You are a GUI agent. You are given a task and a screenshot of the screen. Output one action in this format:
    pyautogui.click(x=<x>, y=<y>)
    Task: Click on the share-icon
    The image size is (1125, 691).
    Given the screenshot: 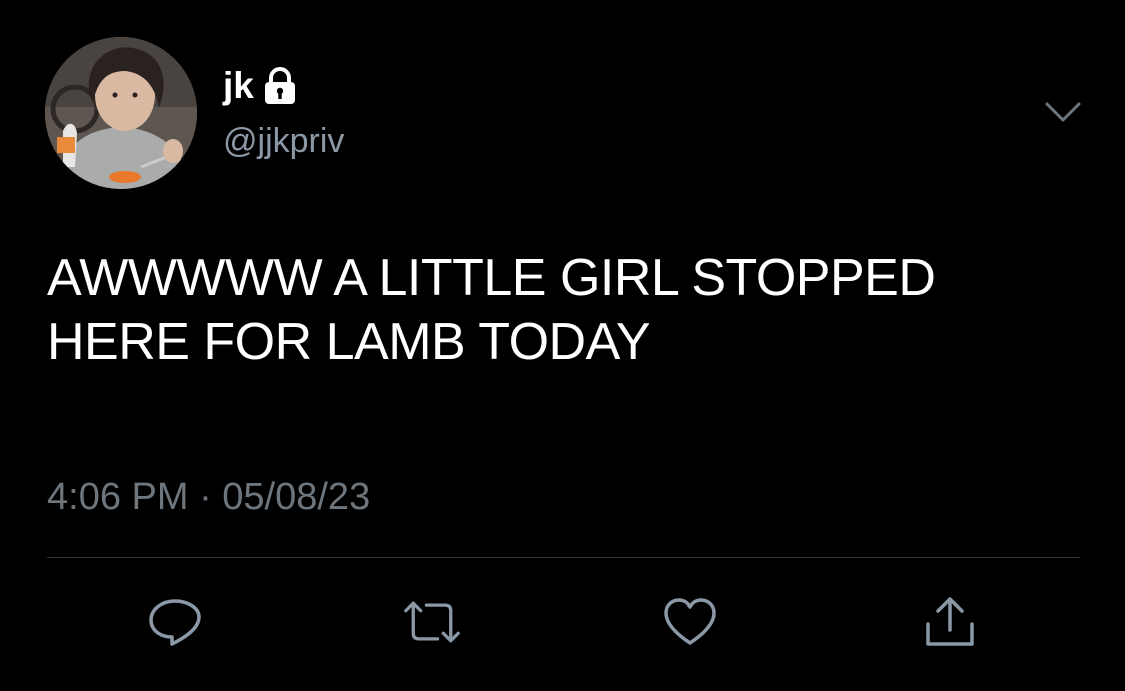 What is the action you would take?
    pyautogui.click(x=950, y=621)
    